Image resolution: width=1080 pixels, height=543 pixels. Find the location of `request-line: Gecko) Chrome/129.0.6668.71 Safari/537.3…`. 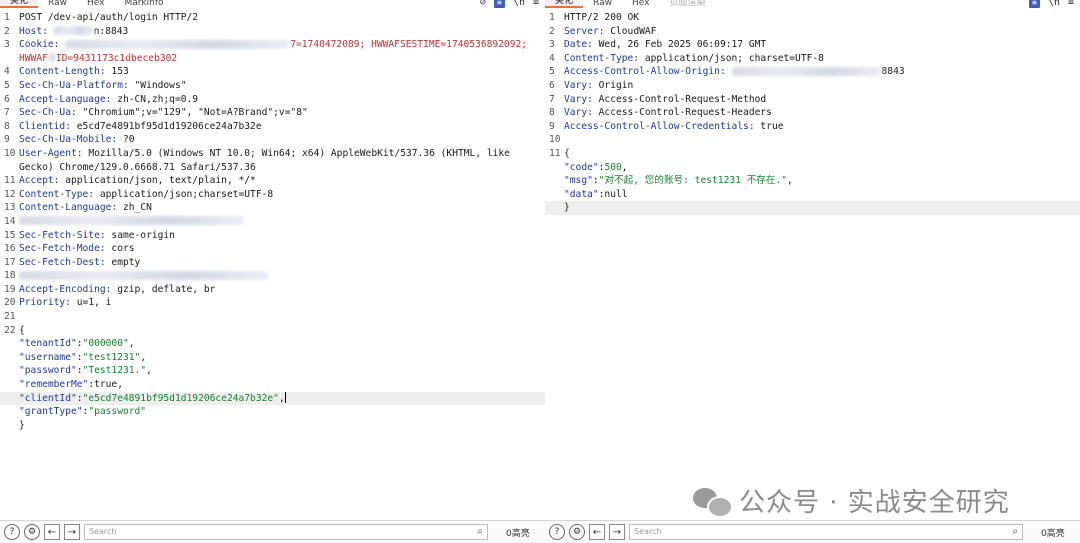

request-line: Gecko) Chrome/129.0.6668.71 Safari/537.3… is located at coordinates (272, 168).